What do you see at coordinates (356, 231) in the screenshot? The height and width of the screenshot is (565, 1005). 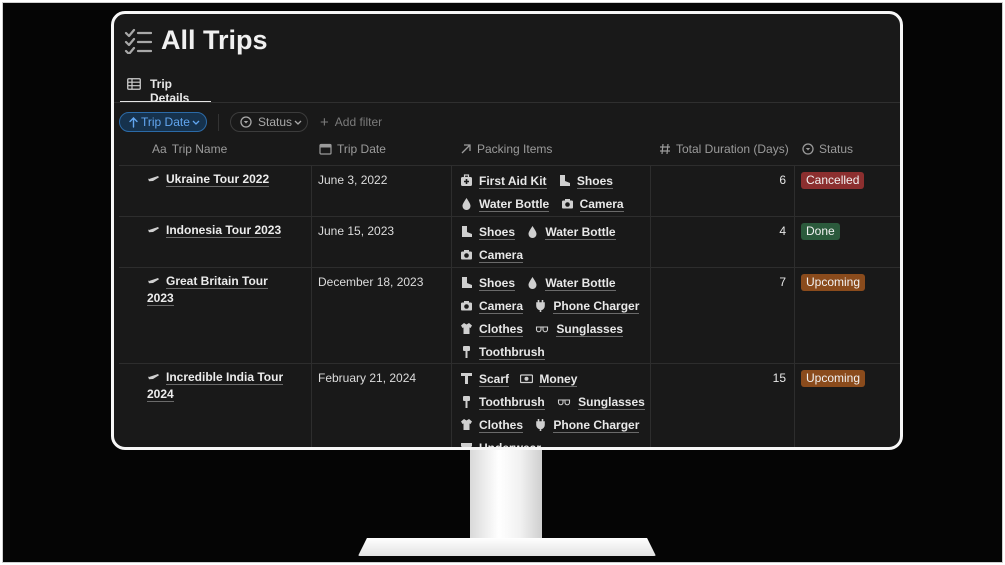 I see `trip-date-cell: June 15, 2023` at bounding box center [356, 231].